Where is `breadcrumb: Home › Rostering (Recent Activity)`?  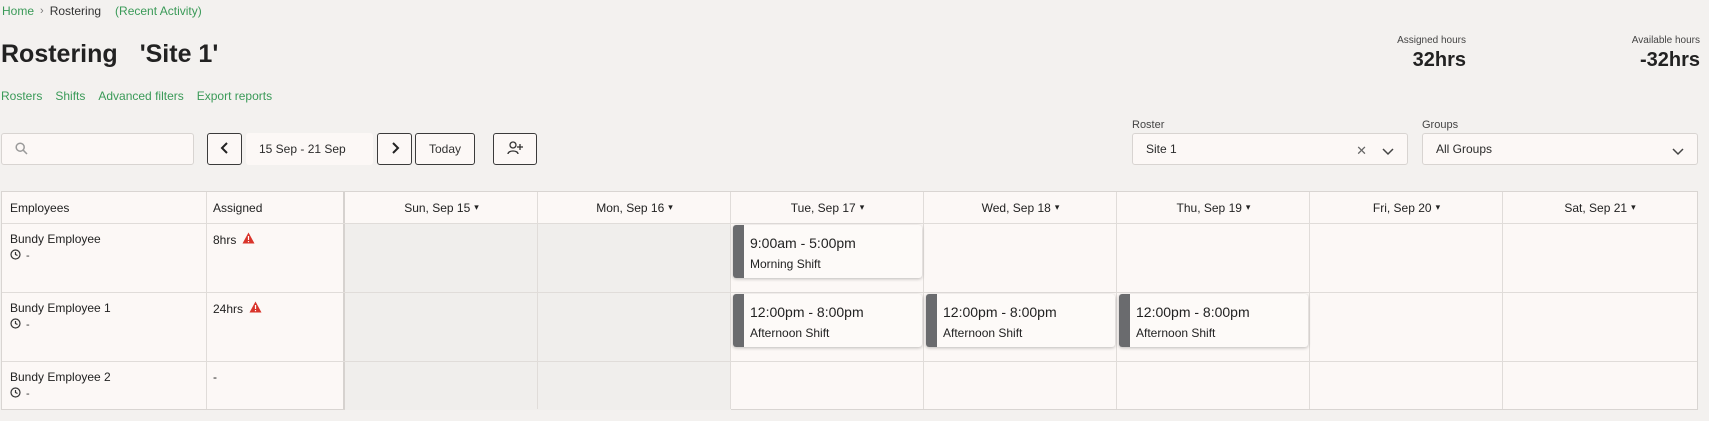 breadcrumb: Home › Rostering (Recent Activity) is located at coordinates (102, 11).